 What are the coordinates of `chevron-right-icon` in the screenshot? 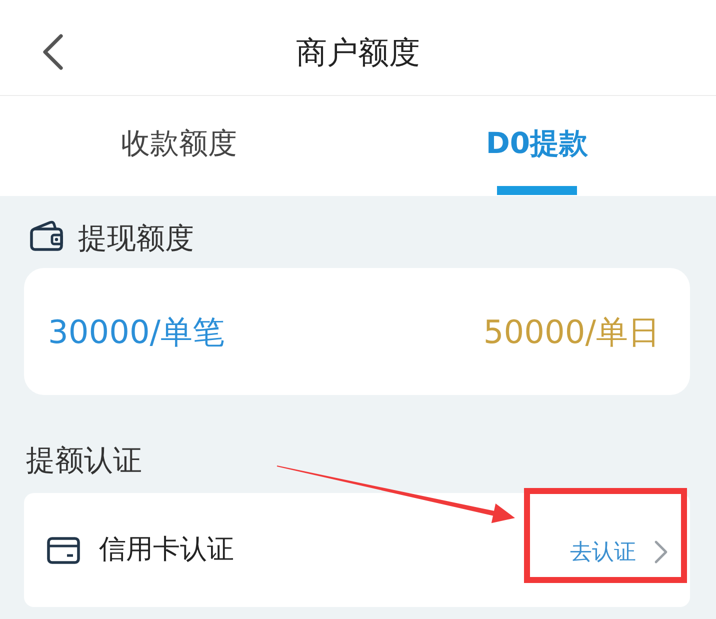 It's located at (661, 552).